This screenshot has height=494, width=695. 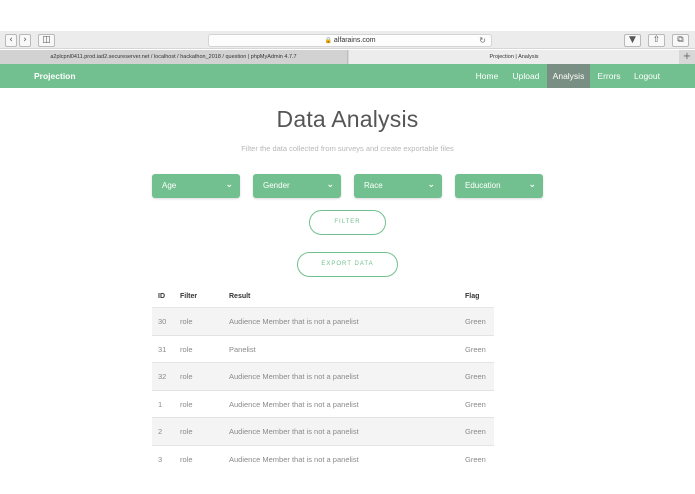 I want to click on cell-id: 1, so click(x=160, y=404).